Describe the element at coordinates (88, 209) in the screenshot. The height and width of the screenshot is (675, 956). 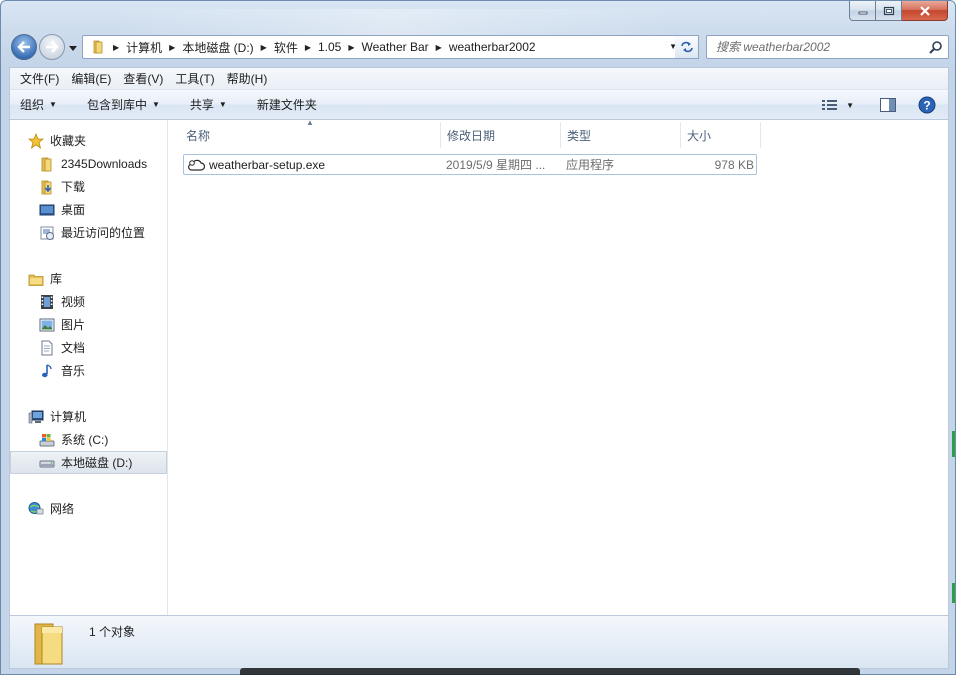
I see `nav-item-desktop: 桌面` at that location.